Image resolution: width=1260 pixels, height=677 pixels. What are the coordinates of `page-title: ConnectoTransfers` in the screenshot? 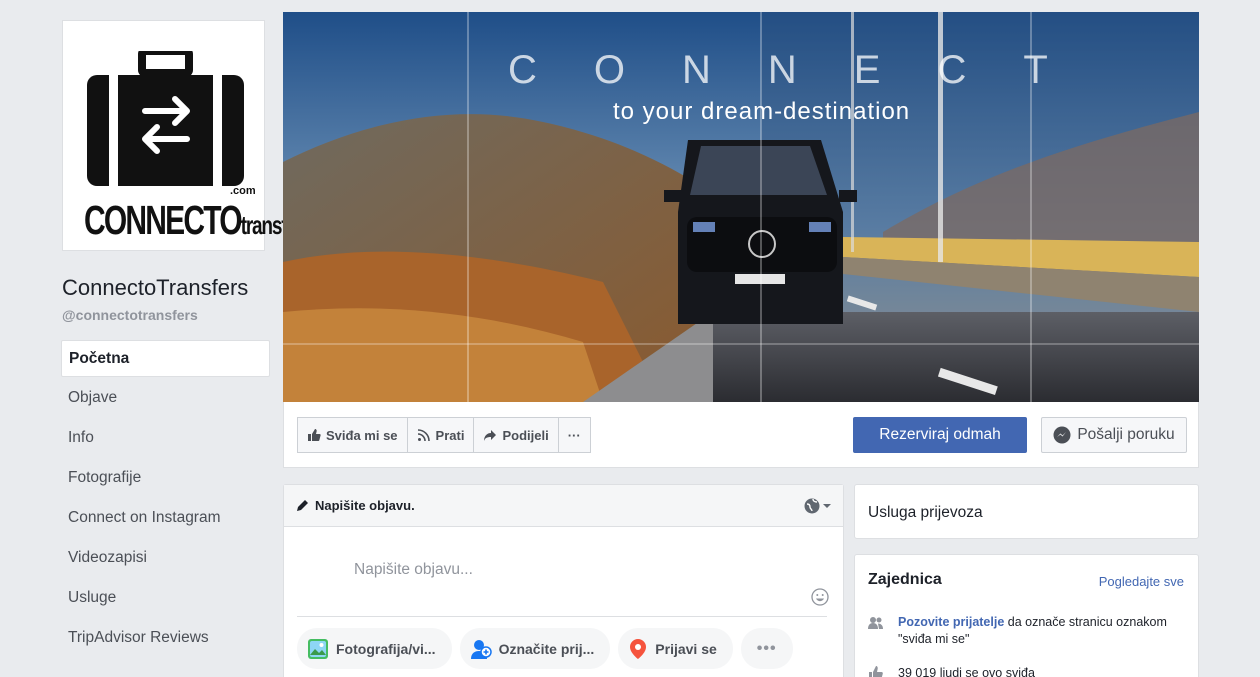 It's located at (167, 288).